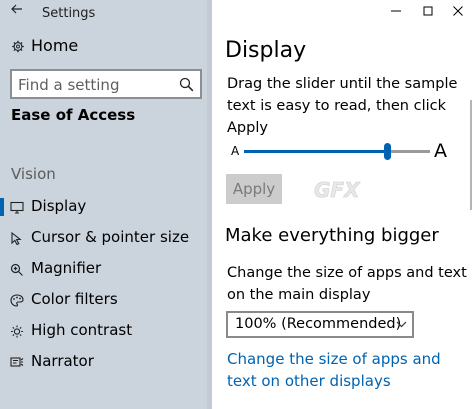  Describe the element at coordinates (18, 46) in the screenshot. I see `gear-icon` at that location.